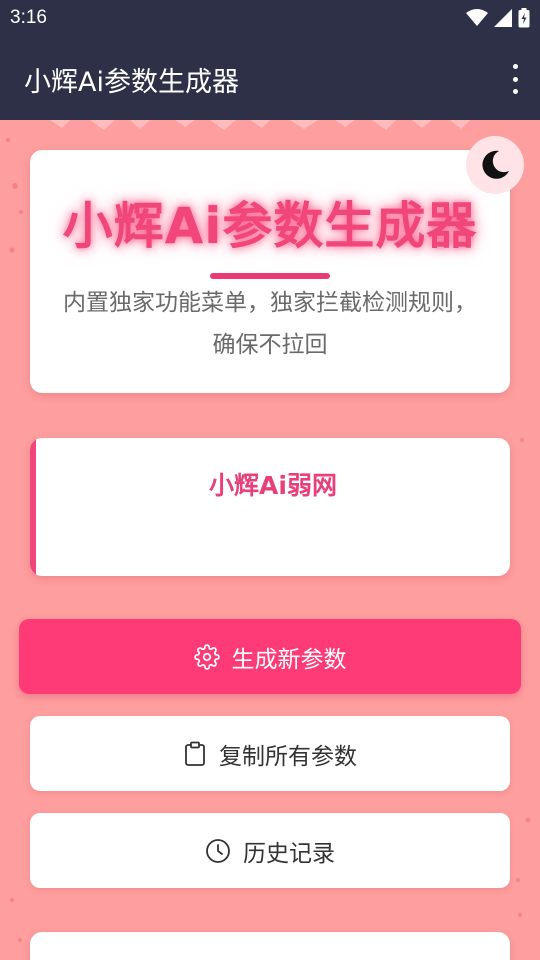 Image resolution: width=540 pixels, height=960 pixels. Describe the element at coordinates (270, 946) in the screenshot. I see `partial-card` at that location.